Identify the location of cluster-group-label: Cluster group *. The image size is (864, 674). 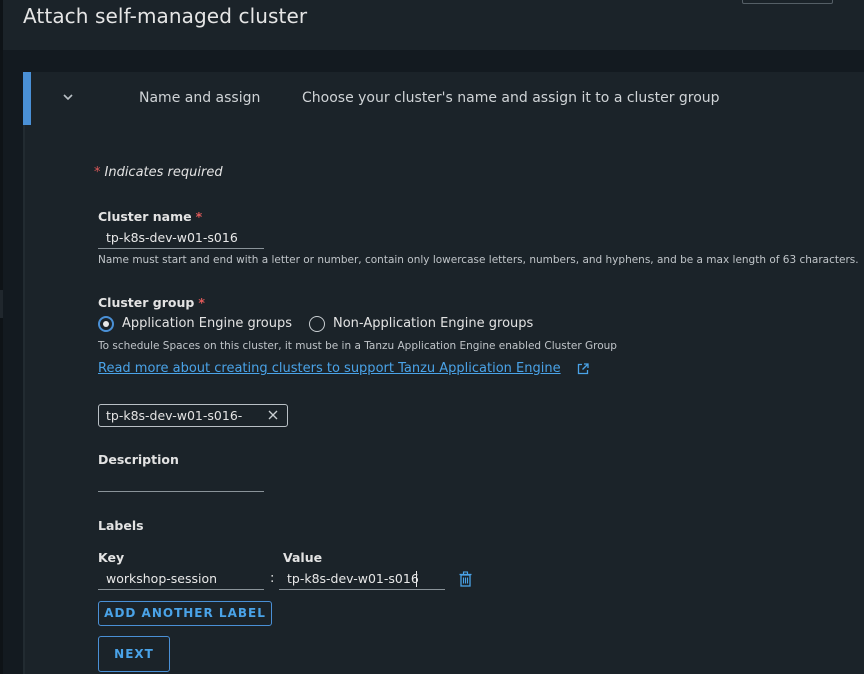
(151, 302).